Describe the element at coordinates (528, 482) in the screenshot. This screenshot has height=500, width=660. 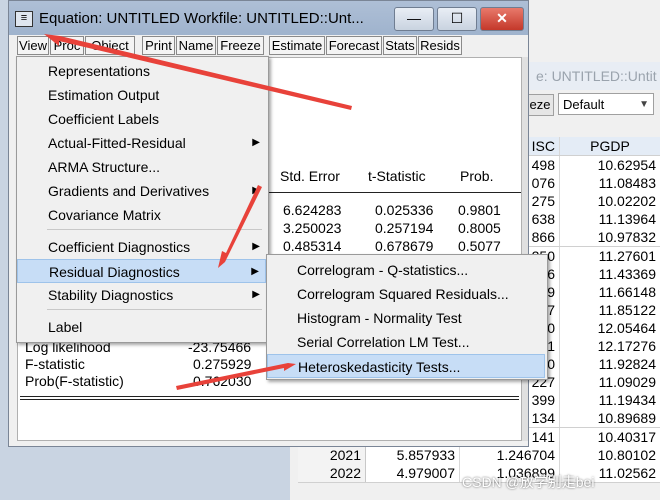
I see `watermark-text: CSDN @放学别走bei` at that location.